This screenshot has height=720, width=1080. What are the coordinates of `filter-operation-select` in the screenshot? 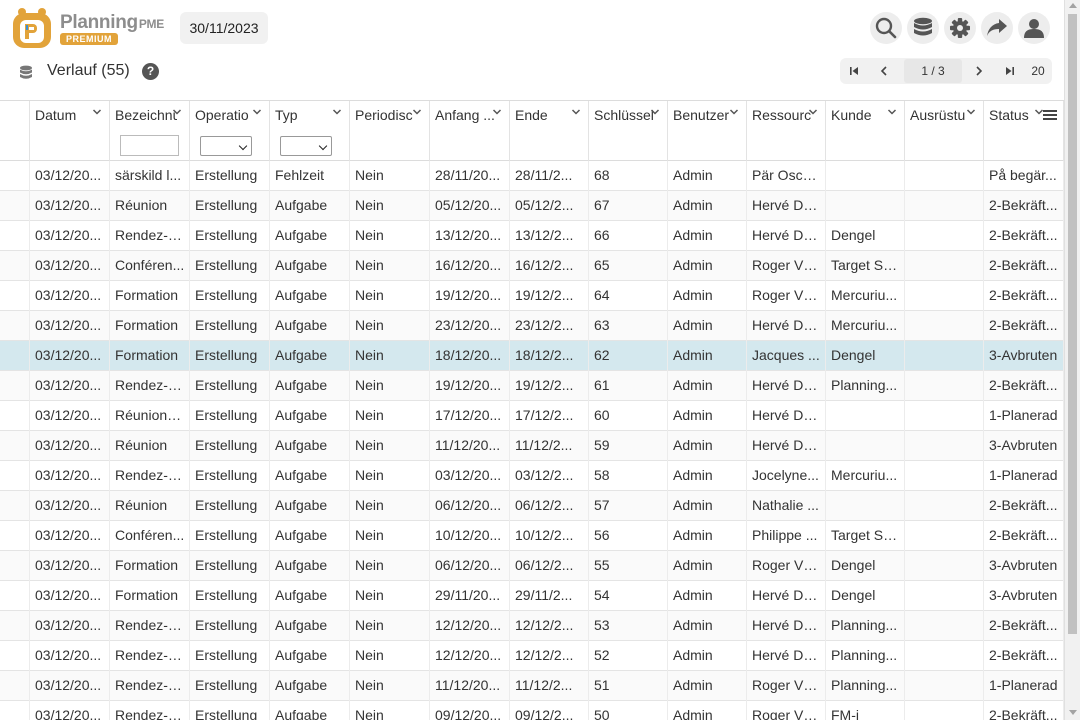 It's located at (226, 146).